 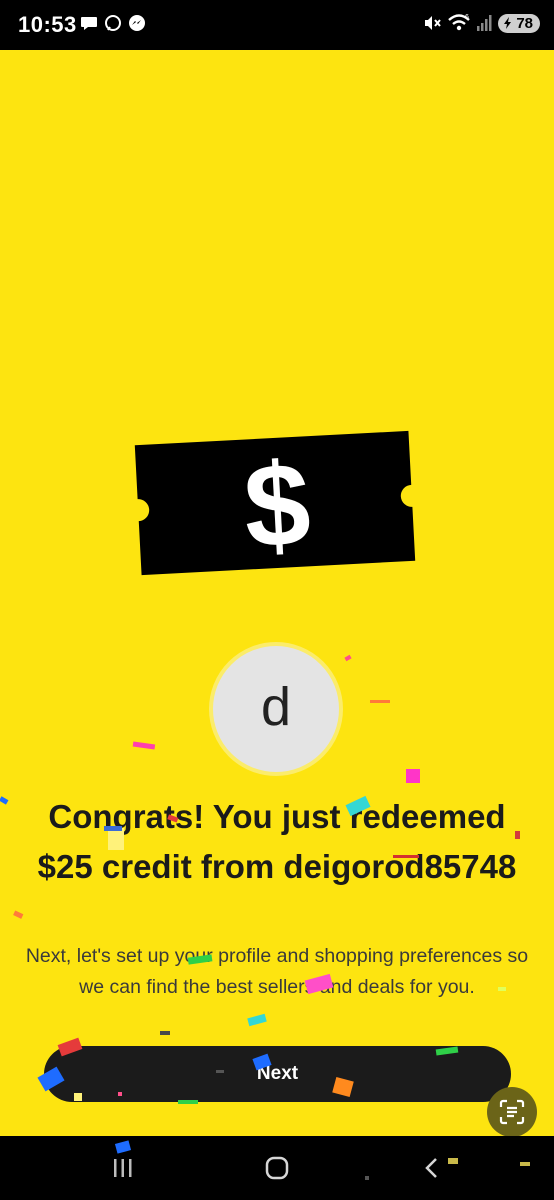 What do you see at coordinates (277, 25) in the screenshot?
I see `status-bar: 10:53 6 78` at bounding box center [277, 25].